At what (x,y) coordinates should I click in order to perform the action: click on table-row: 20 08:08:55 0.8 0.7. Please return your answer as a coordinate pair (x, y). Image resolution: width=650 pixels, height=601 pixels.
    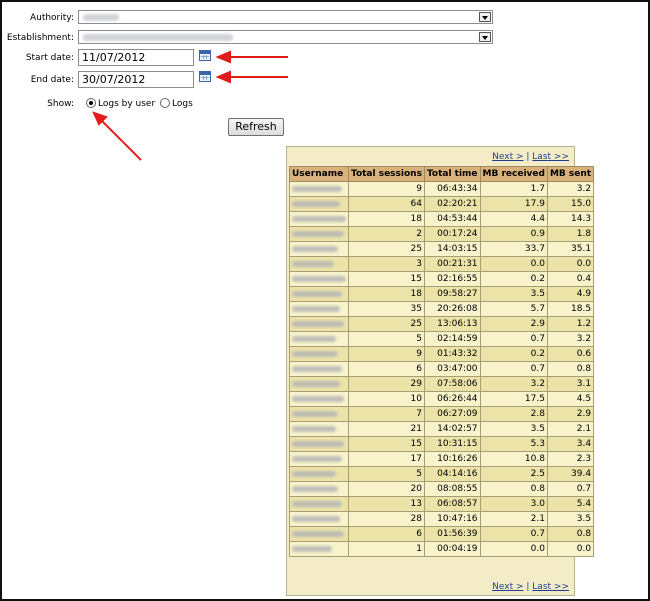
    Looking at the image, I should click on (442, 489).